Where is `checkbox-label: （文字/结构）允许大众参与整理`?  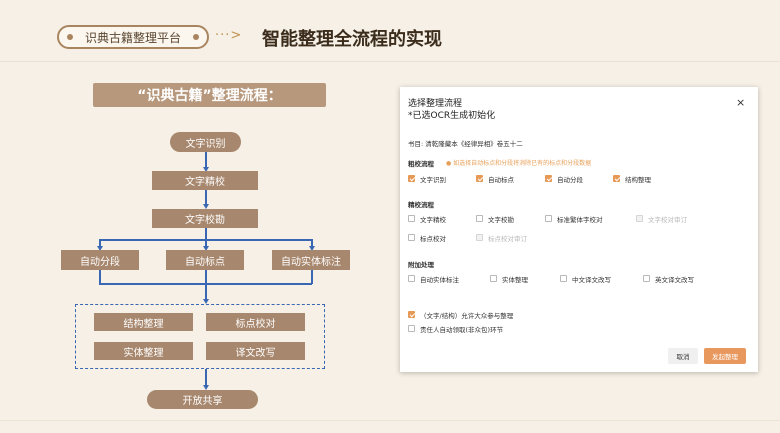 checkbox-label: （文字/结构）允许大众参与整理 is located at coordinates (467, 316).